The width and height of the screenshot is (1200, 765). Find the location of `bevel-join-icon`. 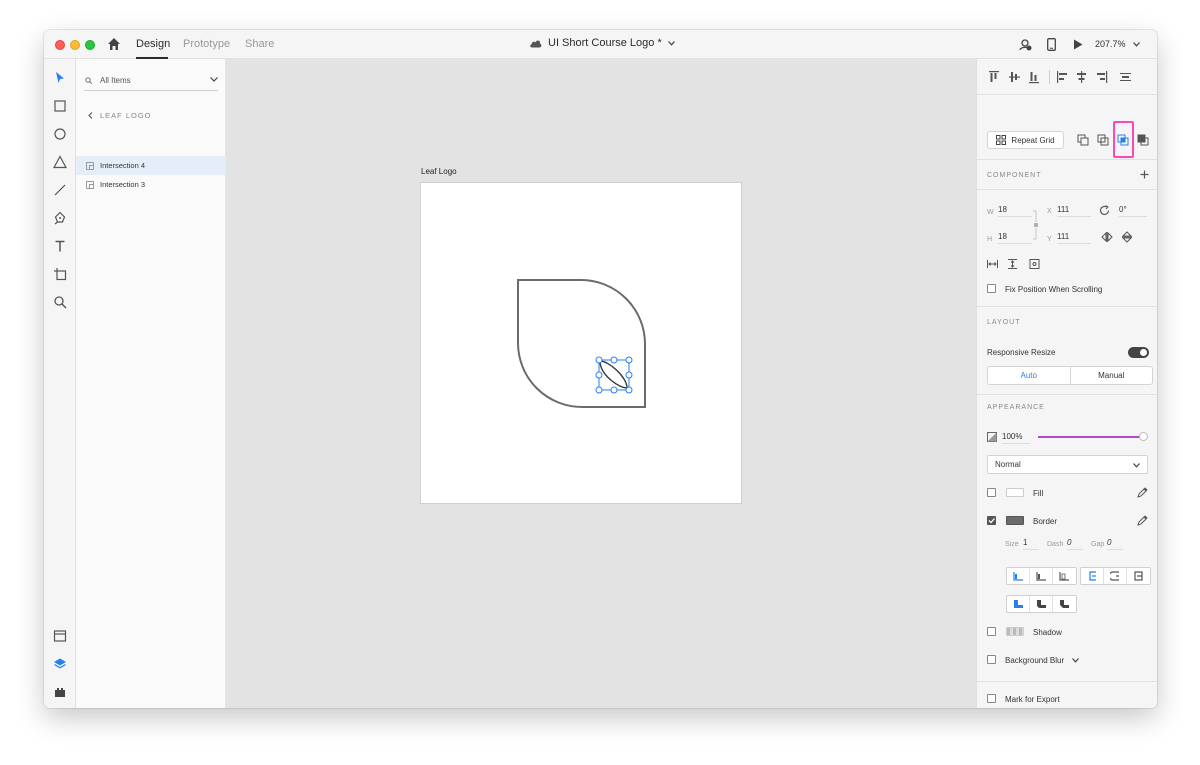

bevel-join-icon is located at coordinates (1064, 604).